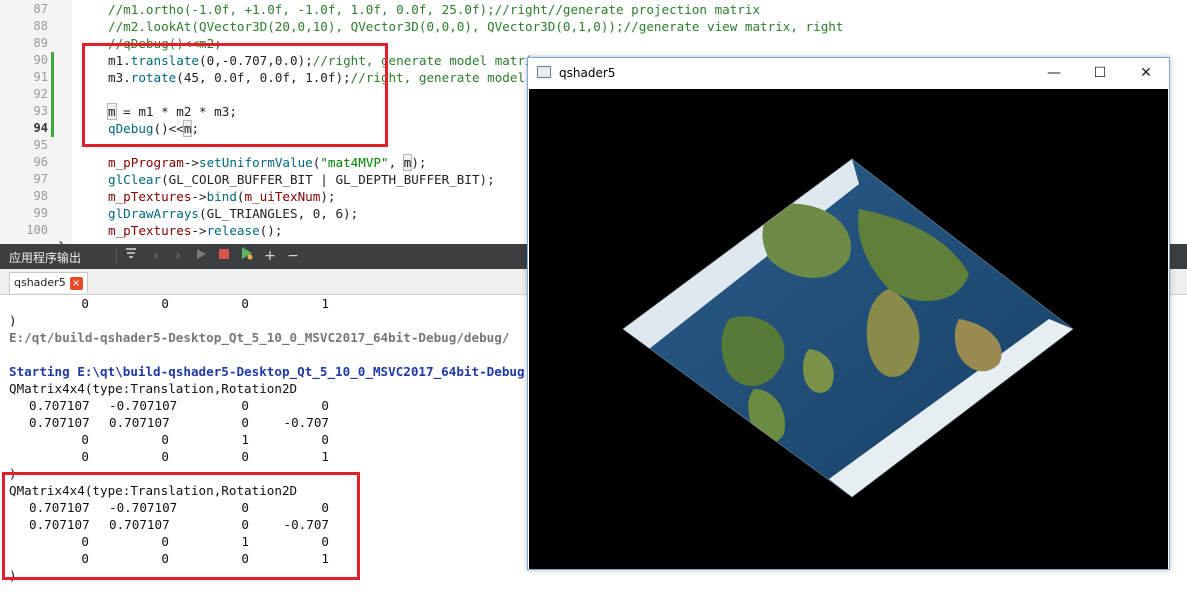 The height and width of the screenshot is (592, 1187). Describe the element at coordinates (247, 256) in the screenshot. I see `debug-run-icon` at that location.